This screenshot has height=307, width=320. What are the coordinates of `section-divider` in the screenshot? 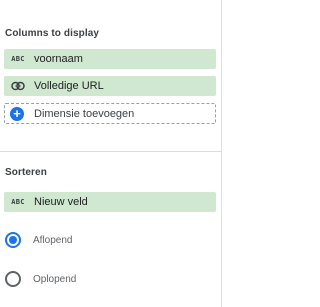 It's located at (110, 151).